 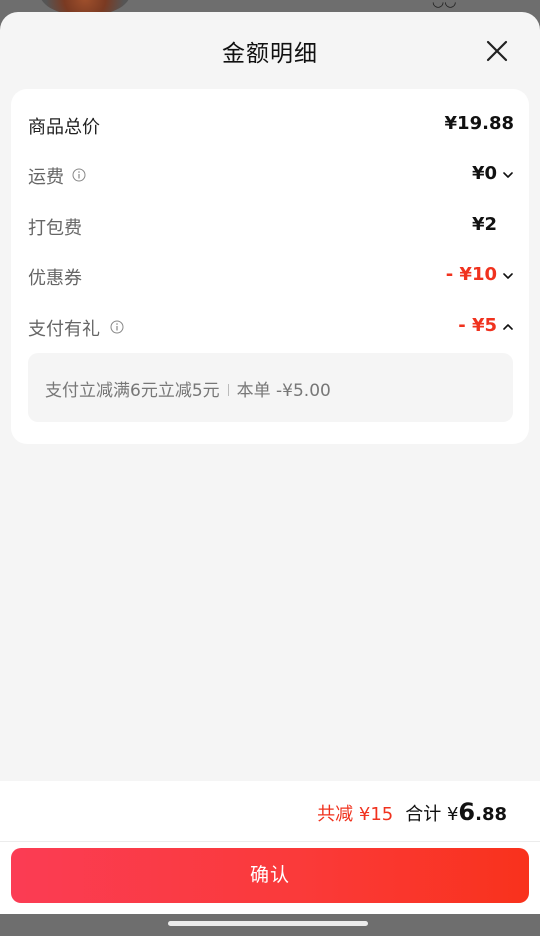 I want to click on payment-gift-detail: 支付立减满6元立减5元 本单 -¥5.00, so click(x=270, y=387).